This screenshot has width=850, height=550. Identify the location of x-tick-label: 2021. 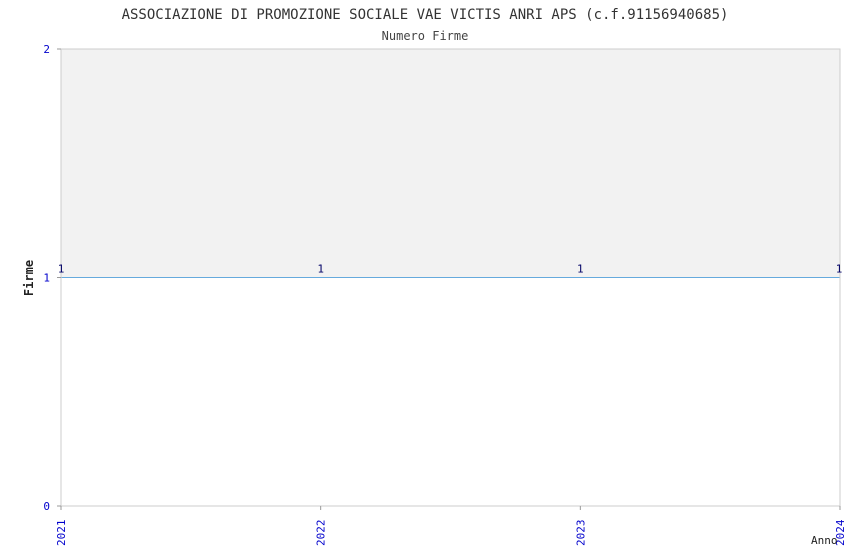
(61, 533).